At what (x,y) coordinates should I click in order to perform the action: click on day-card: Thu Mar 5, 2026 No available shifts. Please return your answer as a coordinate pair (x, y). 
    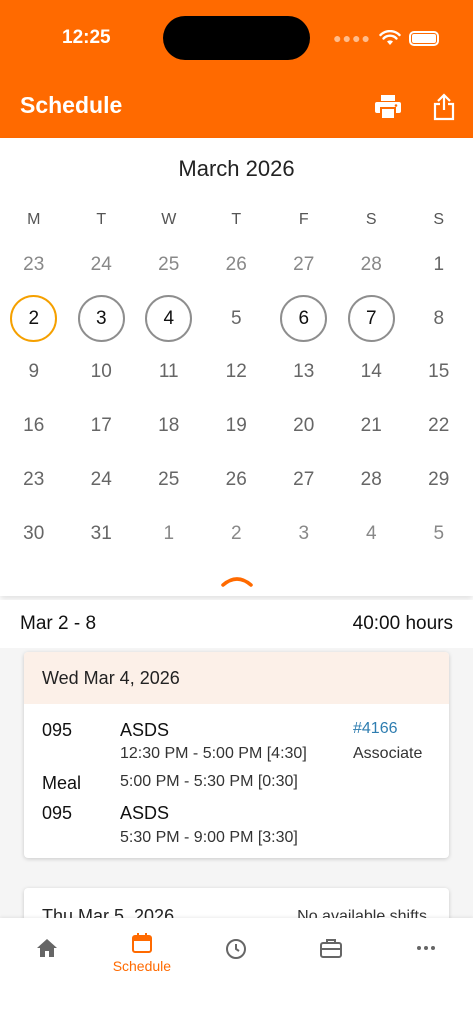
    Looking at the image, I should click on (236, 903).